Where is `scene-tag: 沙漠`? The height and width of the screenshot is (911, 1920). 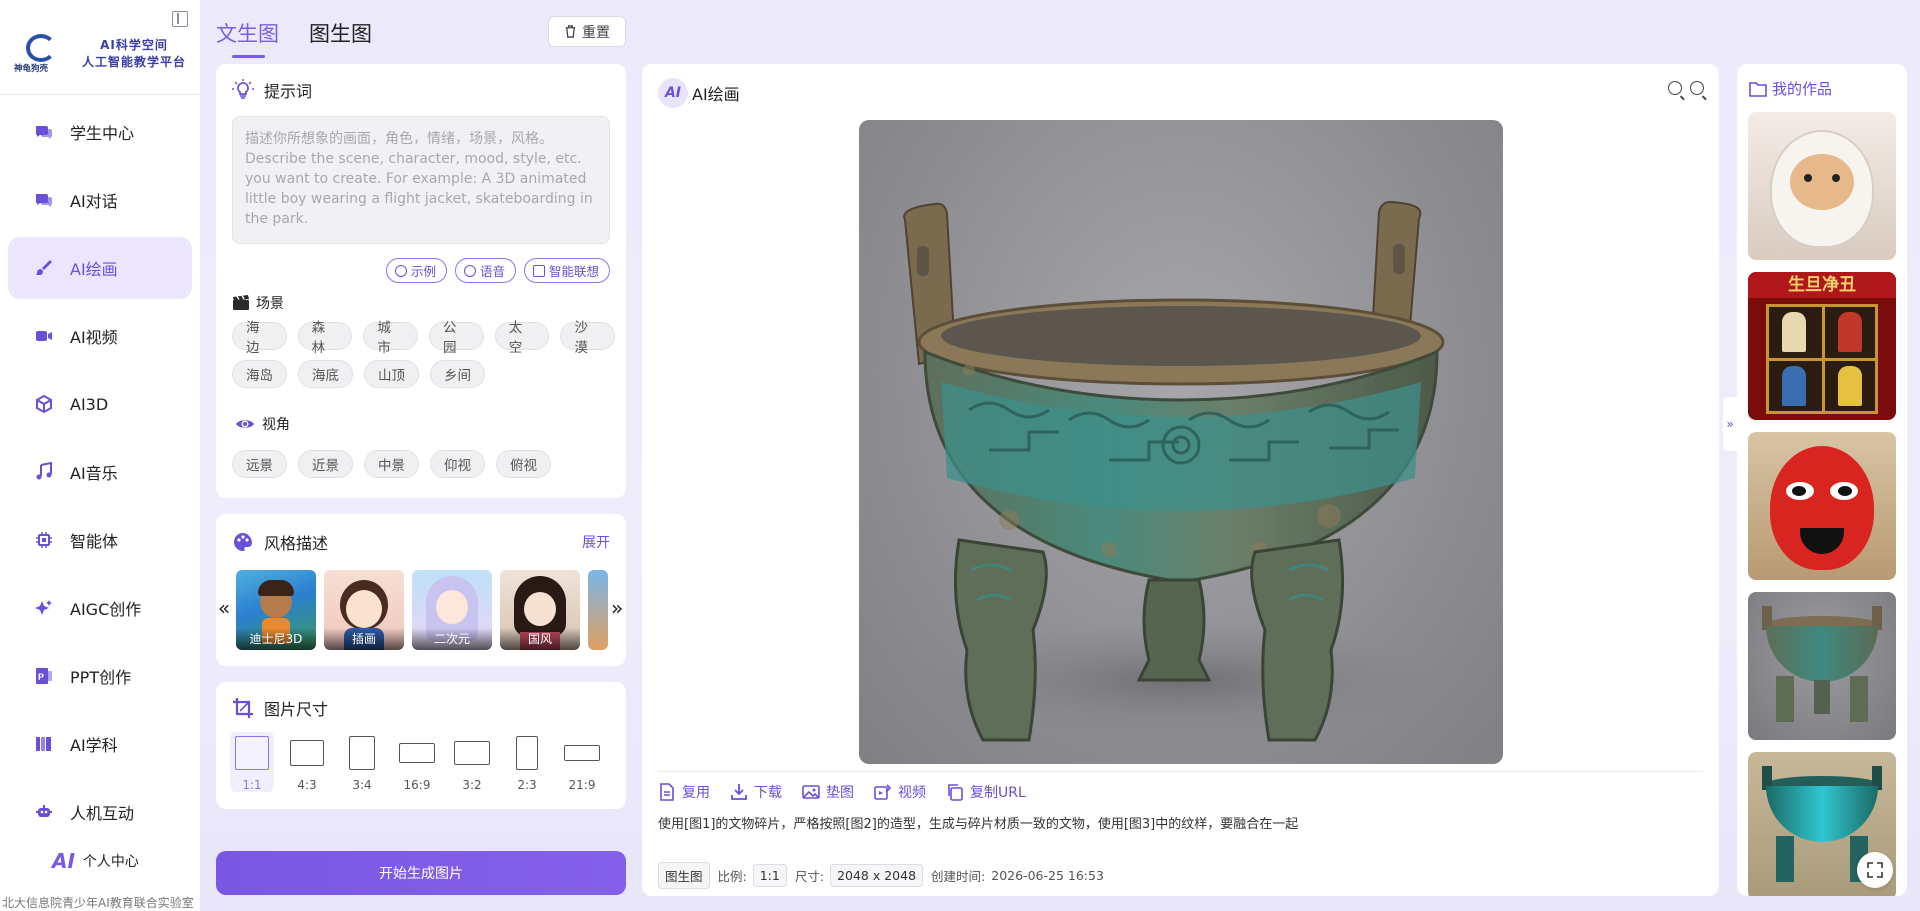 scene-tag: 沙漠 is located at coordinates (588, 338).